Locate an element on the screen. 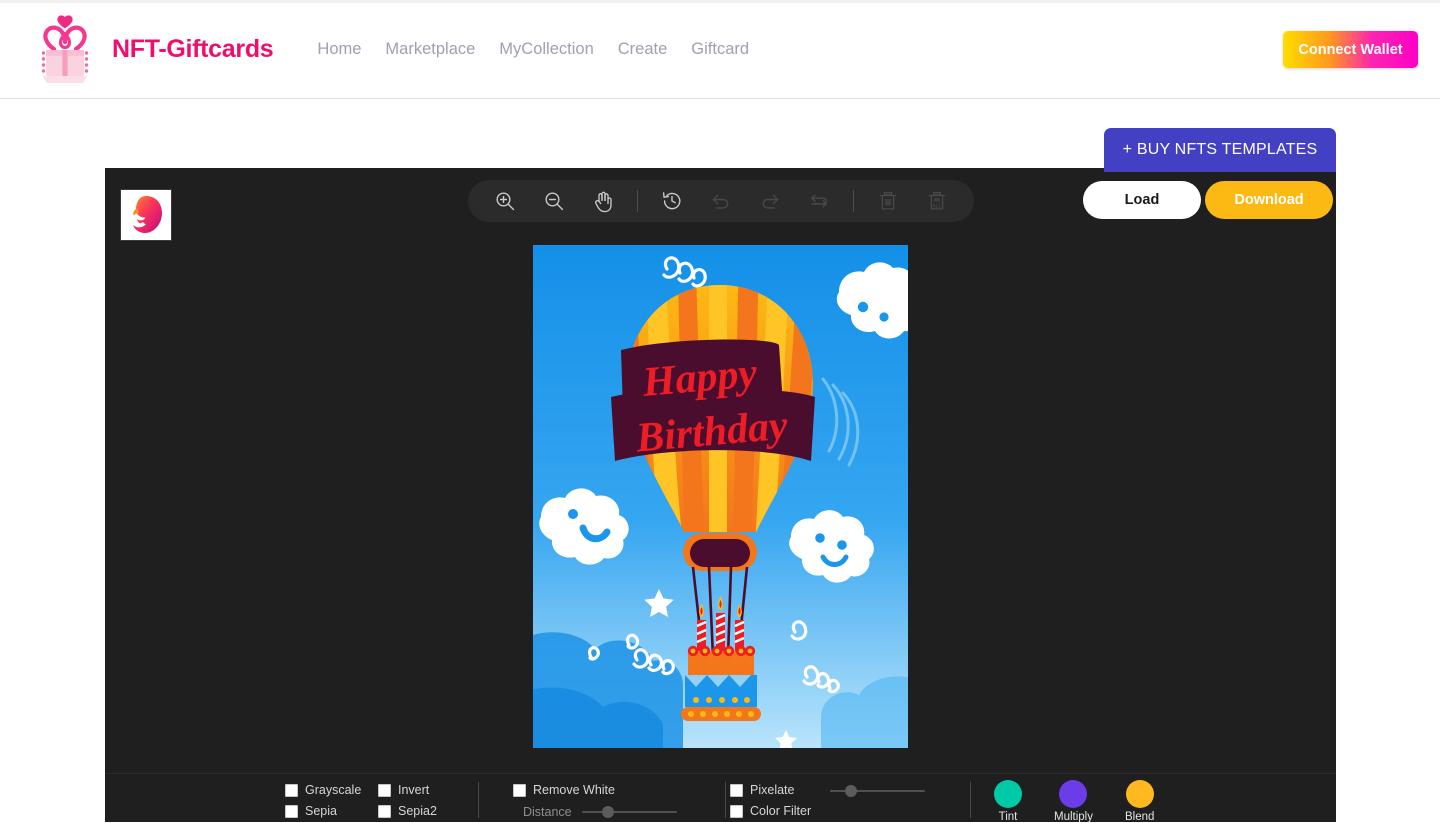 This screenshot has width=1440, height=823. filter-color: Color Filter is located at coordinates (770, 811).